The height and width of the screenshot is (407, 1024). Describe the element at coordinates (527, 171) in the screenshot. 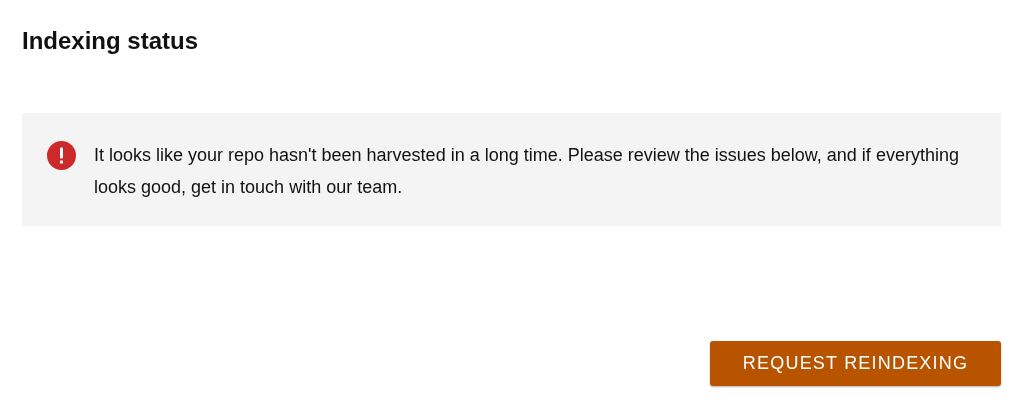

I see `alert-message: It looks like your repo hasn't been harvested in a long time. Please review the issues below, and if everything looks good, get in touch with our team.` at that location.